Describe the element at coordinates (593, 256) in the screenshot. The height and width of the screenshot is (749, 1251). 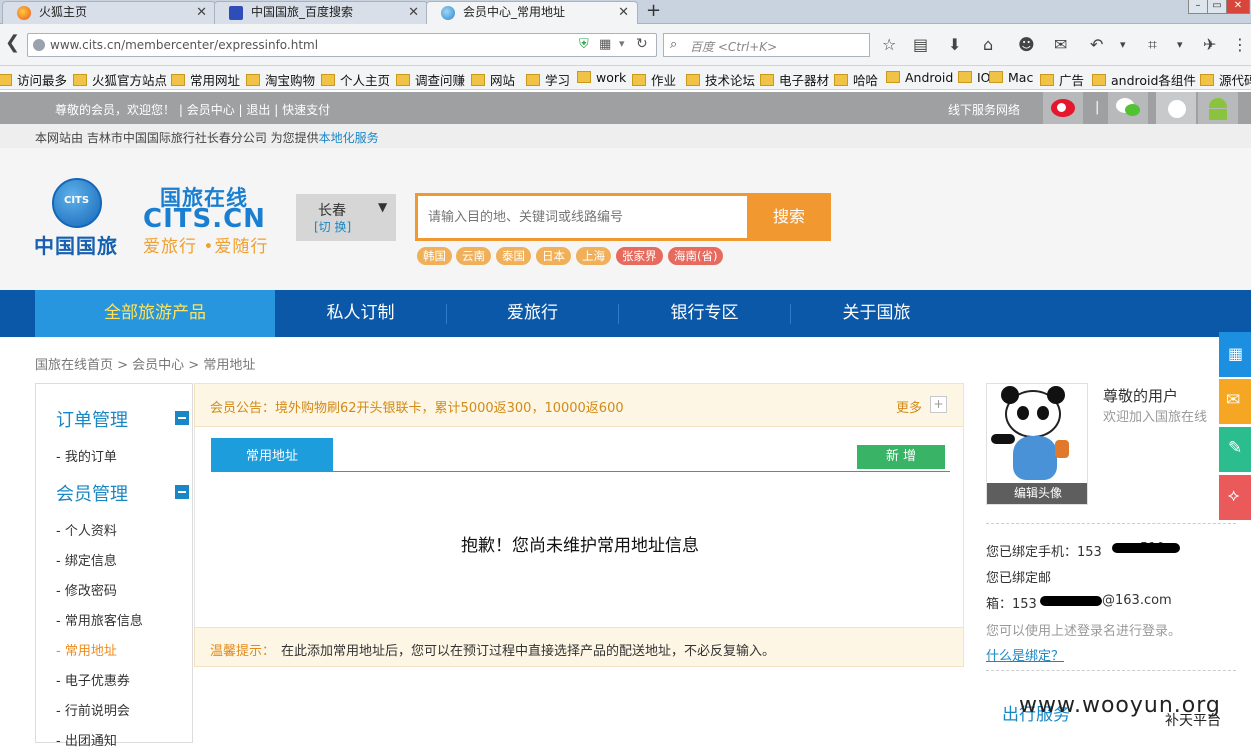
I see `hot-tag: 上海` at that location.